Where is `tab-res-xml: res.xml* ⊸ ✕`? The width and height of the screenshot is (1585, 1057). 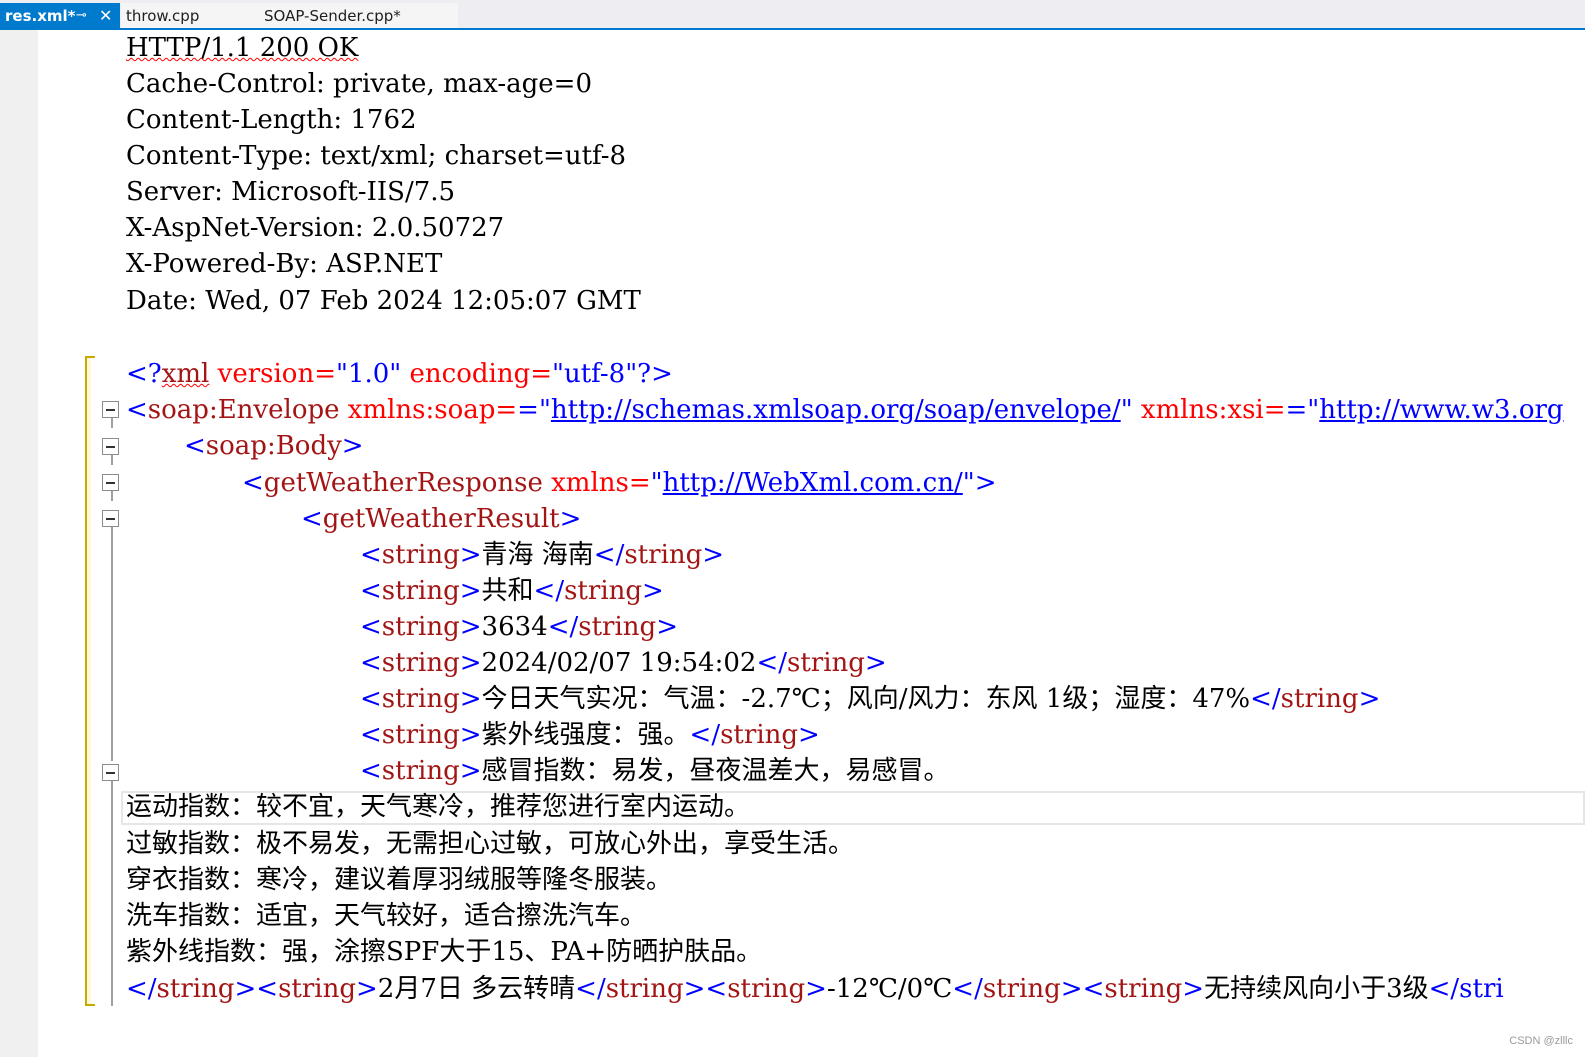 tab-res-xml: res.xml* ⊸ ✕ is located at coordinates (60, 15).